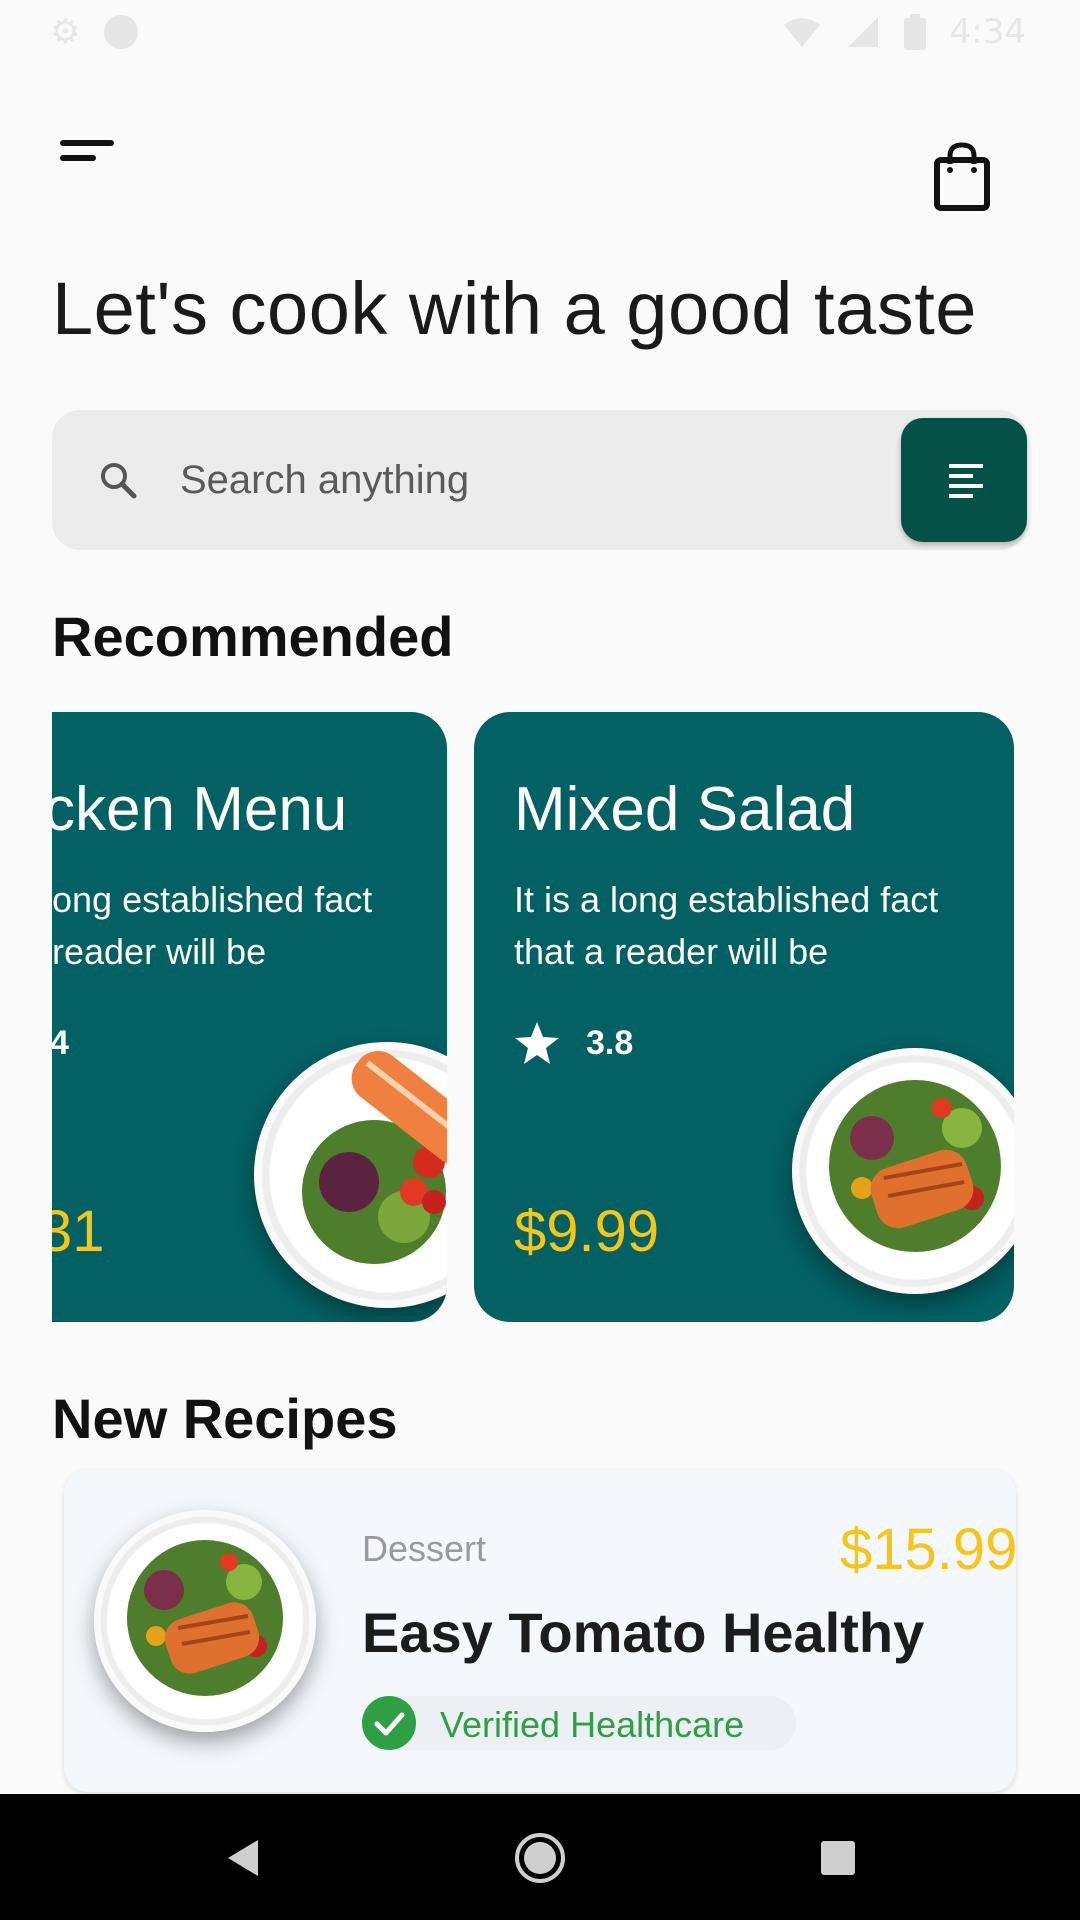  What do you see at coordinates (460, 480) in the screenshot?
I see `search-input` at bounding box center [460, 480].